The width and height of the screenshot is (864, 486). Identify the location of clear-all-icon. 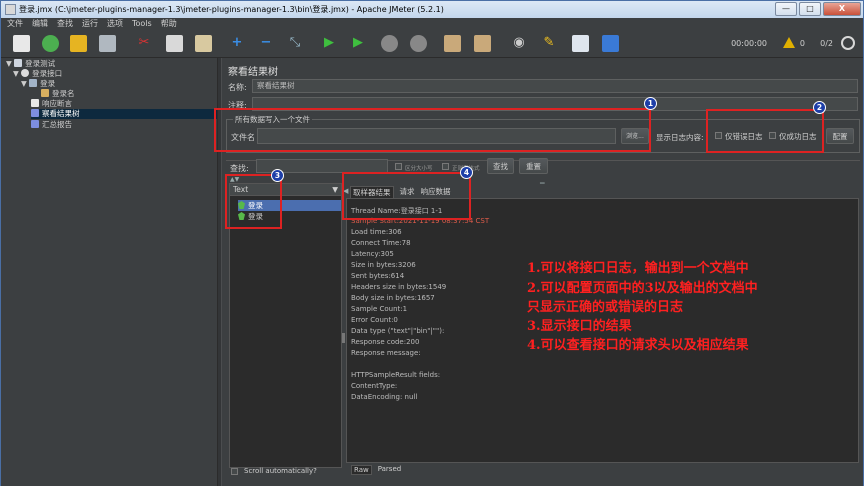
(482, 43).